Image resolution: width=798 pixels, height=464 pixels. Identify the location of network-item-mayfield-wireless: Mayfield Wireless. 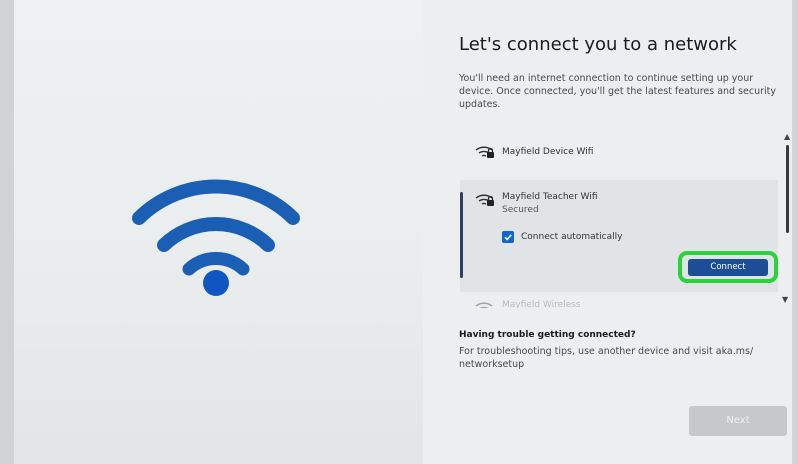
(619, 302).